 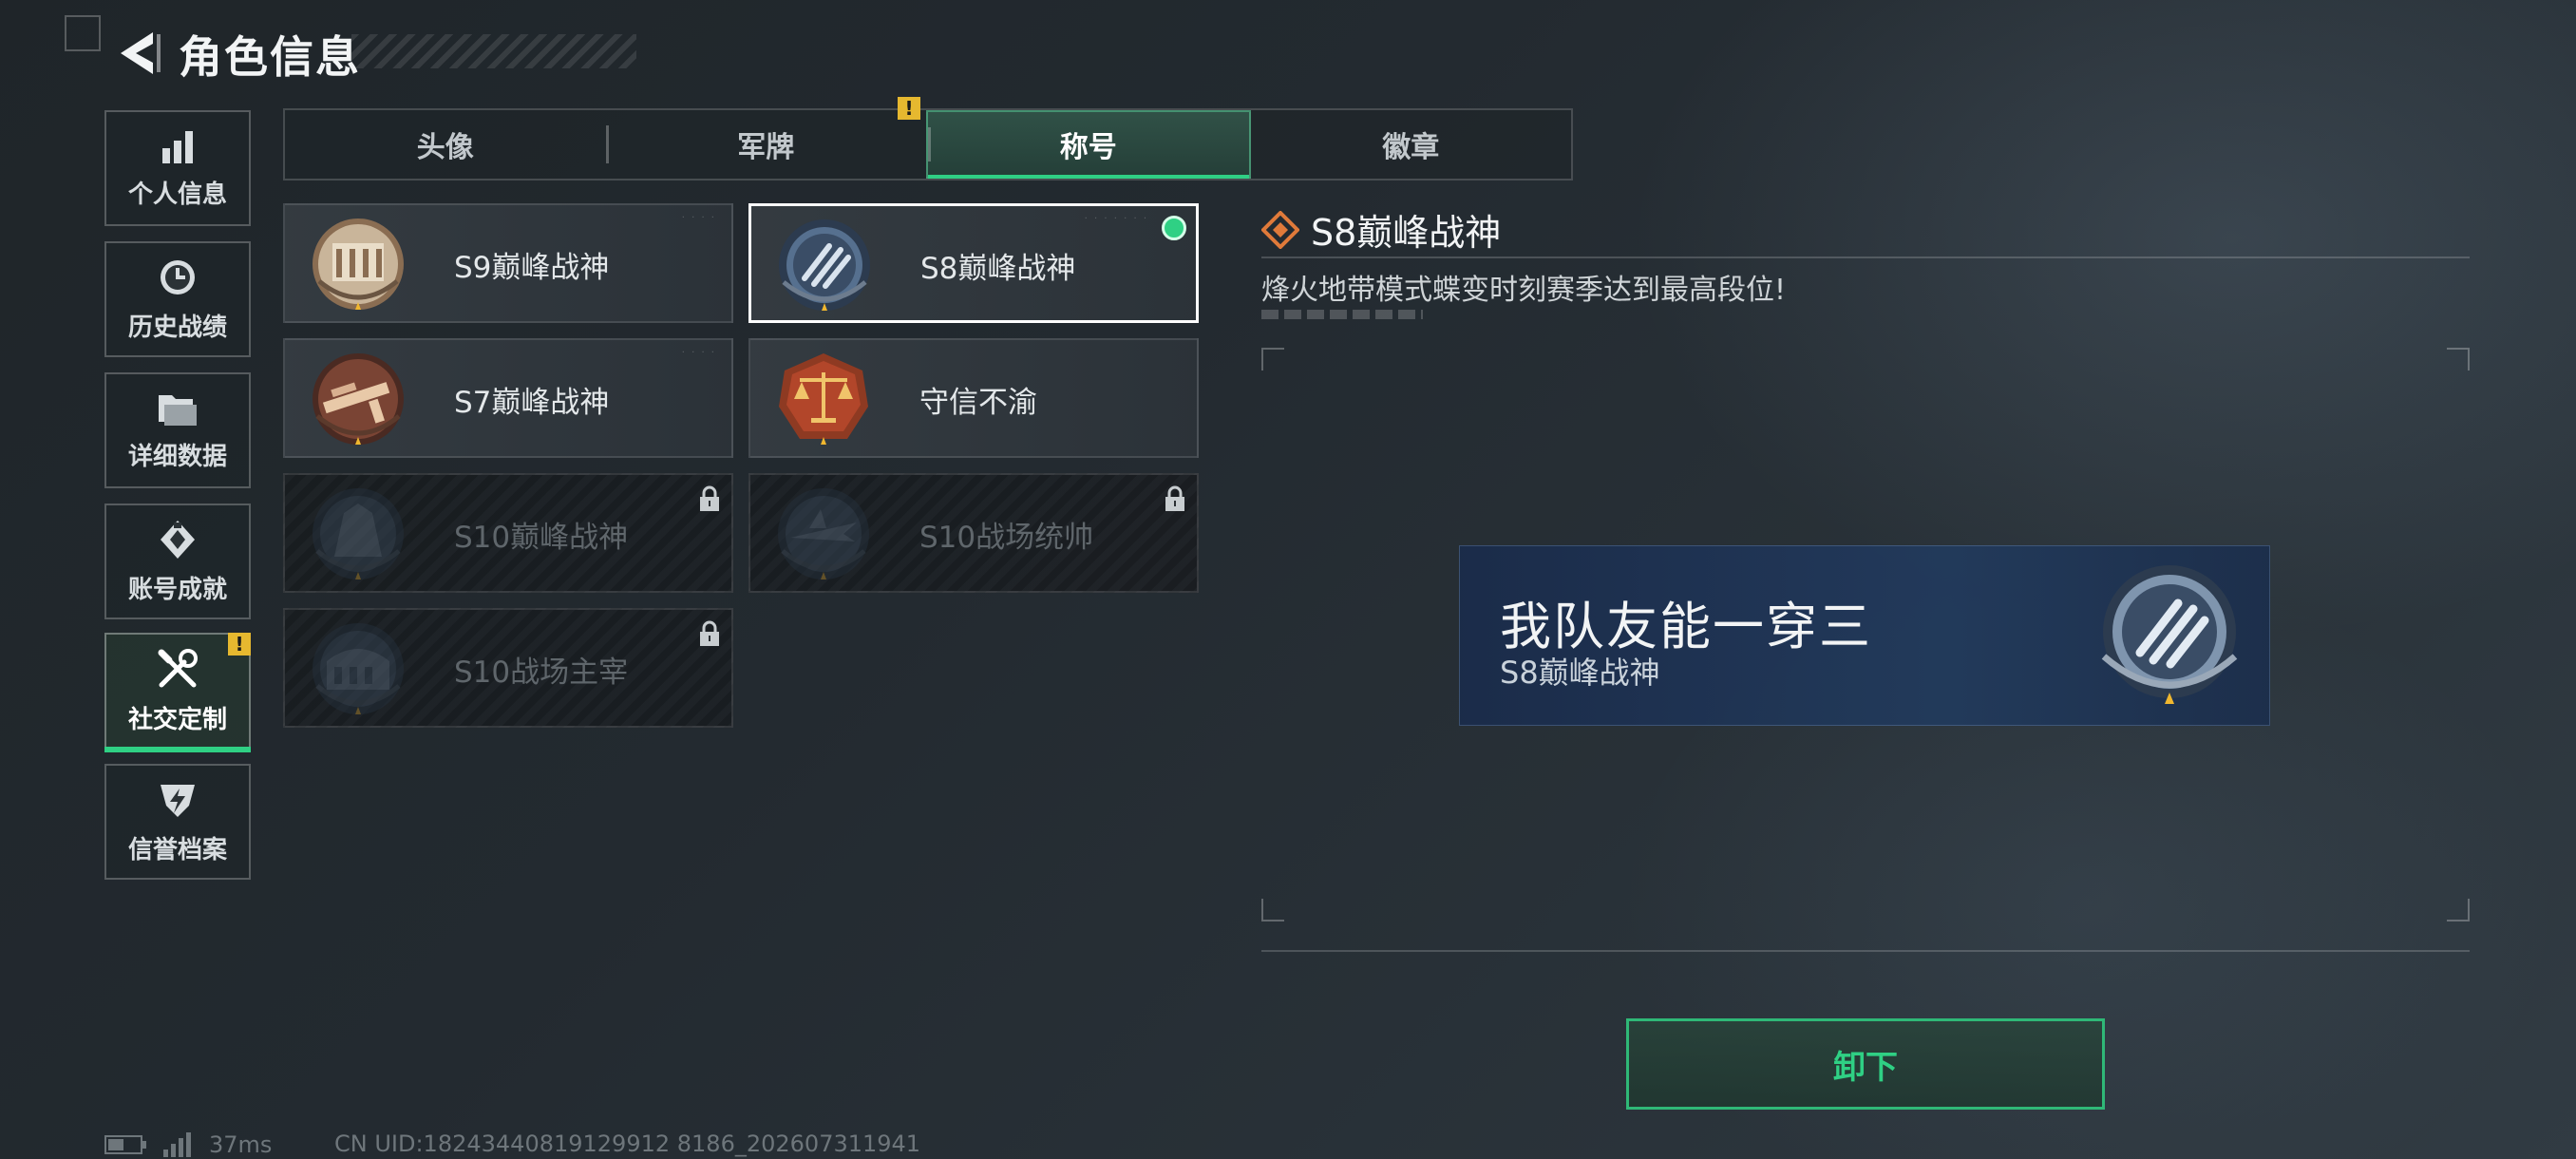 What do you see at coordinates (178, 800) in the screenshot?
I see `credit-shield-icon` at bounding box center [178, 800].